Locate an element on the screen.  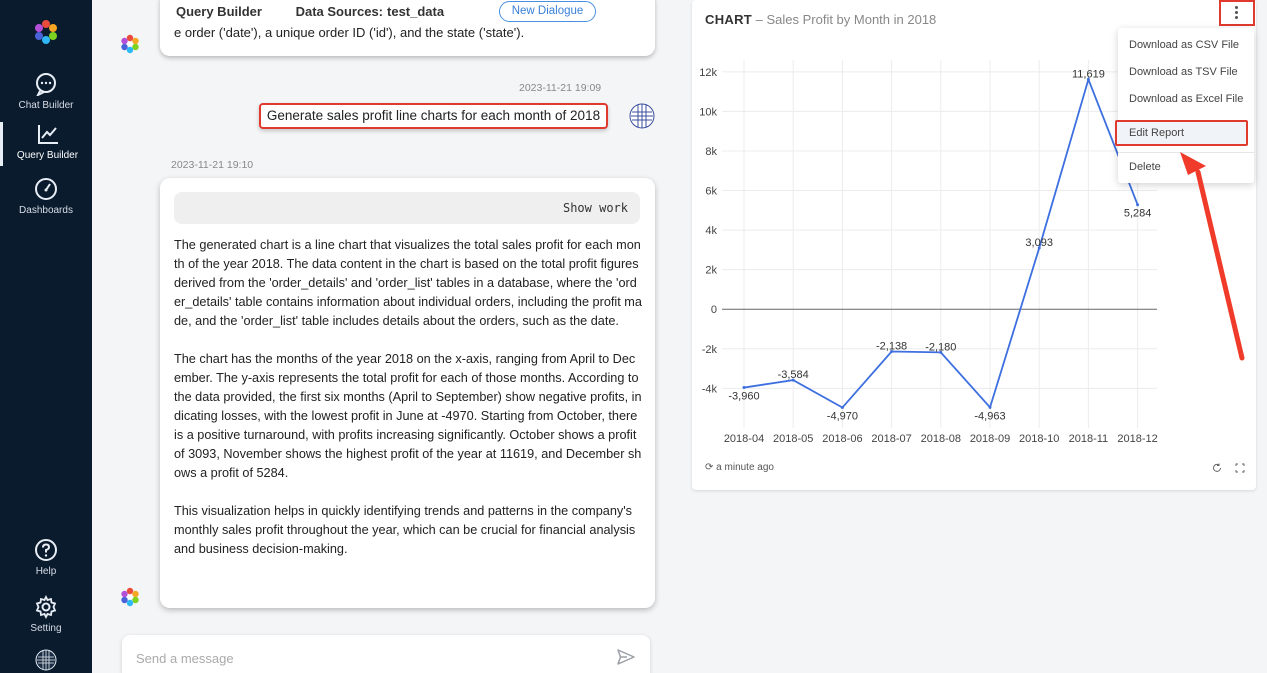
data-sources-value: test_data is located at coordinates (415, 11).